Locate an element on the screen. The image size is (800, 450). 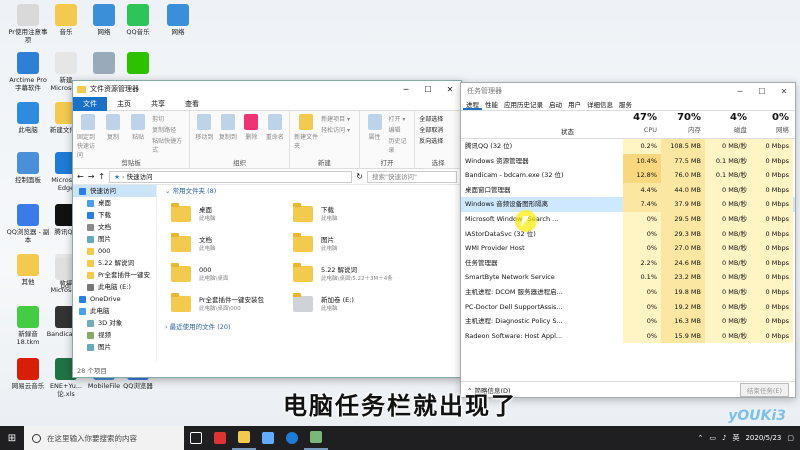
tab-view: 查看 is located at coordinates (192, 104).